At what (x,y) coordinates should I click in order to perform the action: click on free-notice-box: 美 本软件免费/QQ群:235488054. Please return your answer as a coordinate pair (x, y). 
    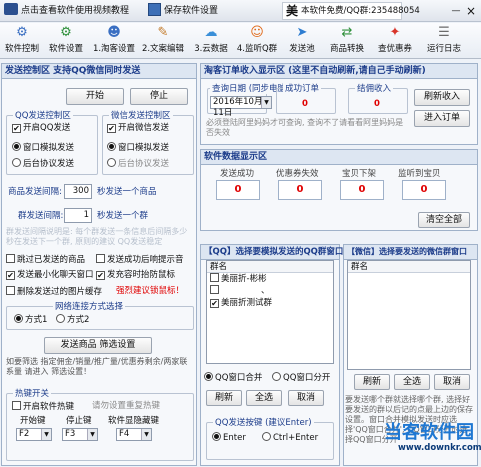
    Looking at the image, I should click on (351, 11).